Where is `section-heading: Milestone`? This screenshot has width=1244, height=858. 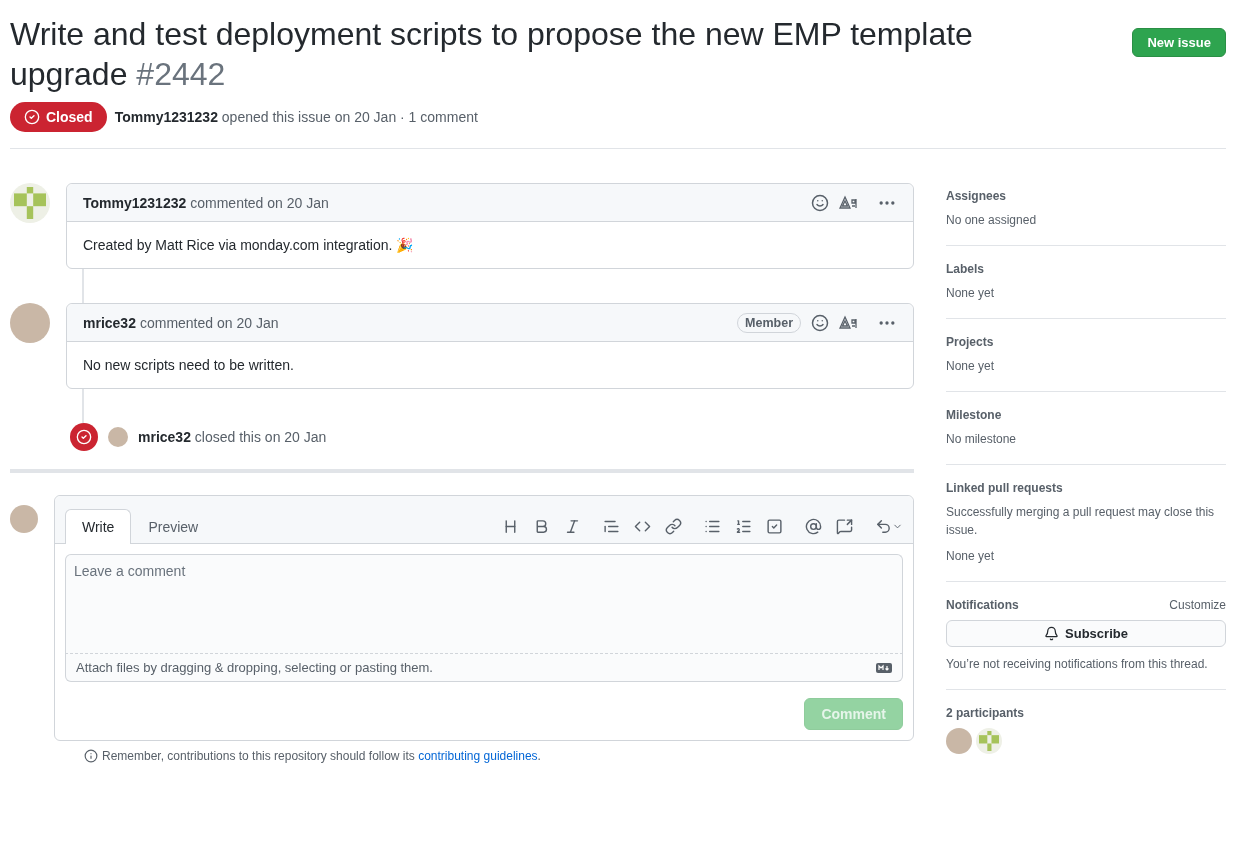 section-heading: Milestone is located at coordinates (974, 415).